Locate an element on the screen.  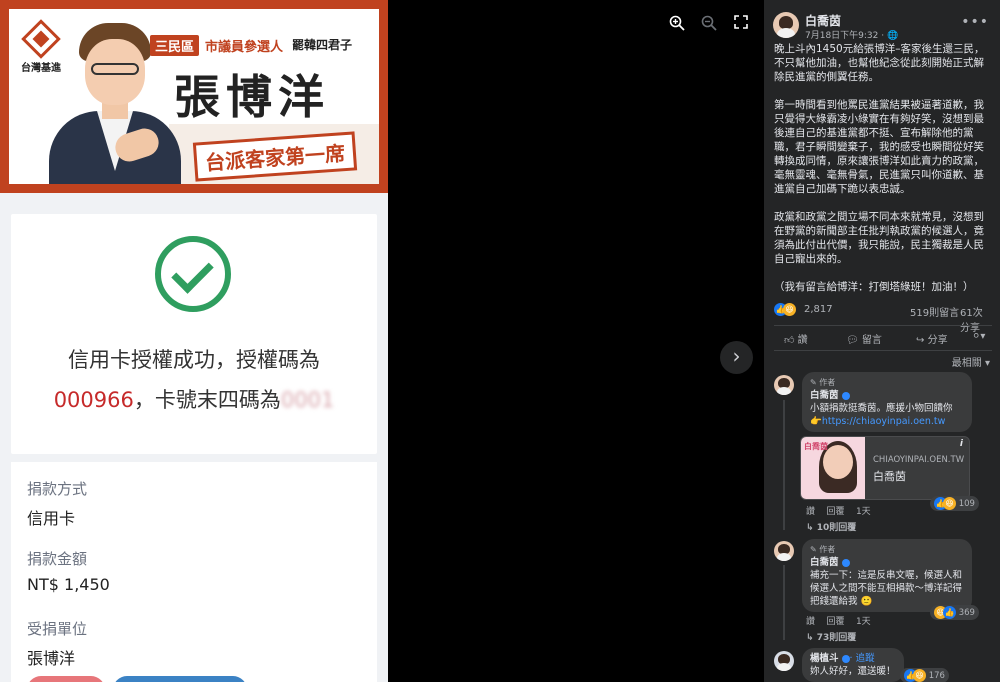
comment-icon: 💬︎ is located at coordinates (852, 340).